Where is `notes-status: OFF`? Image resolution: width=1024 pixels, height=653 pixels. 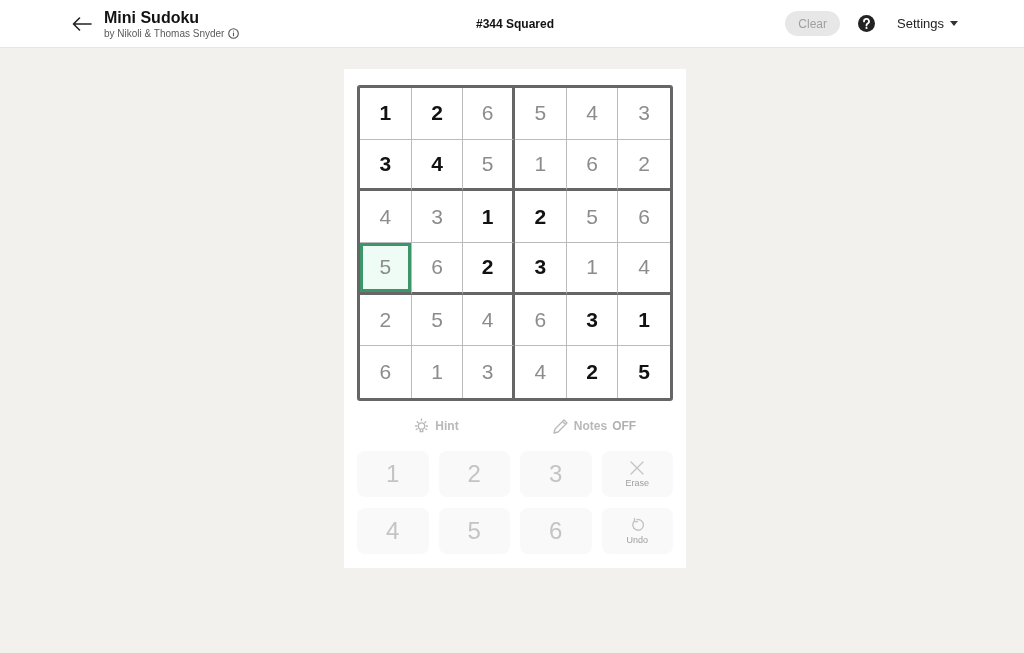
notes-status: OFF is located at coordinates (624, 426).